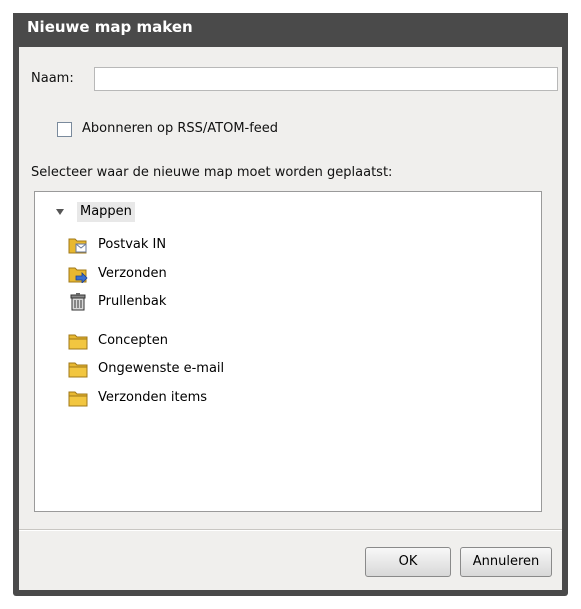 This screenshot has height=609, width=581. I want to click on subscribe-label: Abonneren op RSS/ATOM-feed, so click(180, 128).